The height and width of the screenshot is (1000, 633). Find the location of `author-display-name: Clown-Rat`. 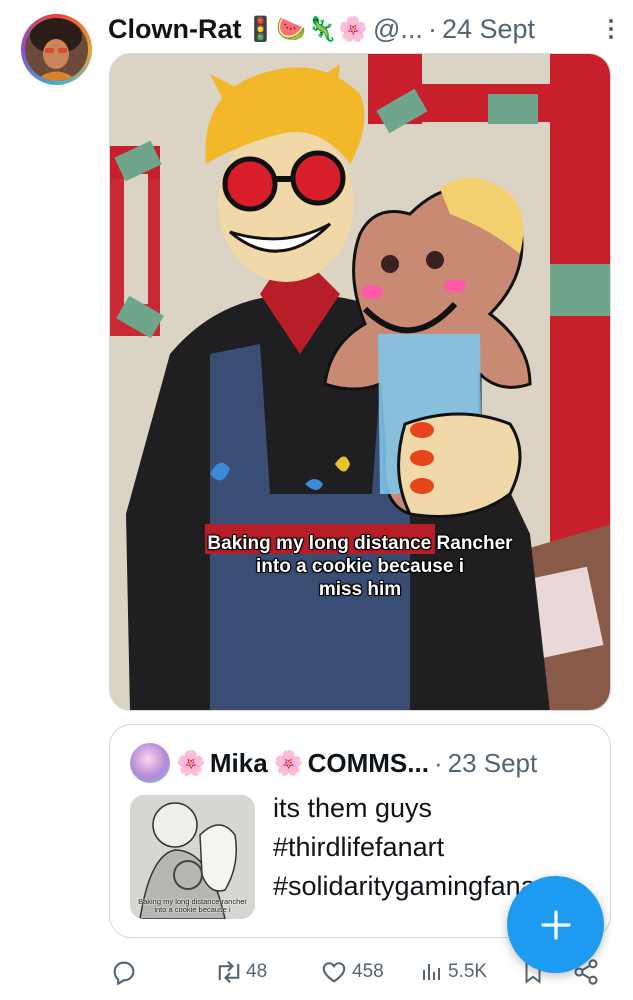

author-display-name: Clown-Rat is located at coordinates (174, 29).